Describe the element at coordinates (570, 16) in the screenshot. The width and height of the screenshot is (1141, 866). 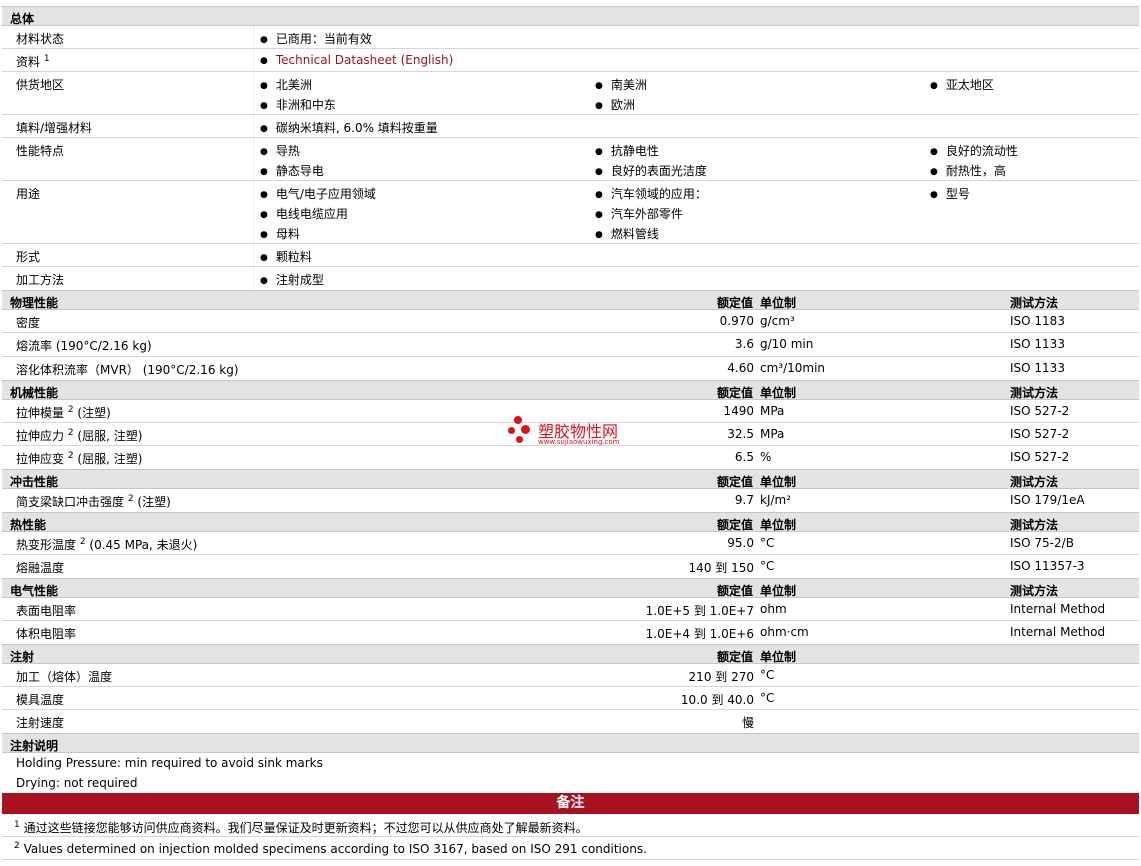
I see `section-general: 总体` at that location.